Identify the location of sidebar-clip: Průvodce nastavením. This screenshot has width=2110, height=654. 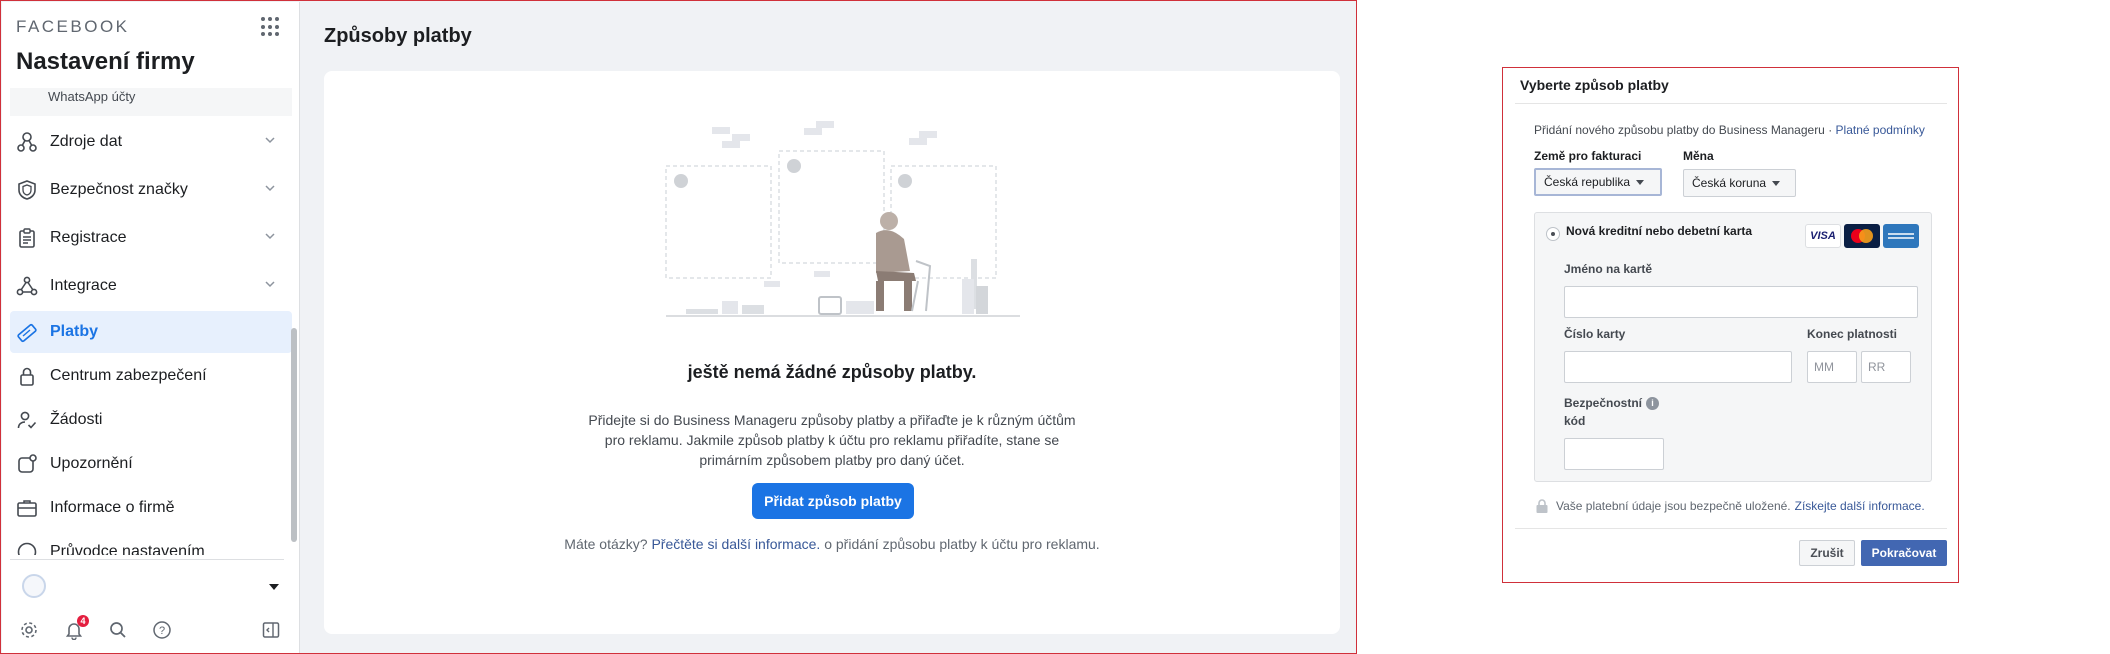
(150, 541).